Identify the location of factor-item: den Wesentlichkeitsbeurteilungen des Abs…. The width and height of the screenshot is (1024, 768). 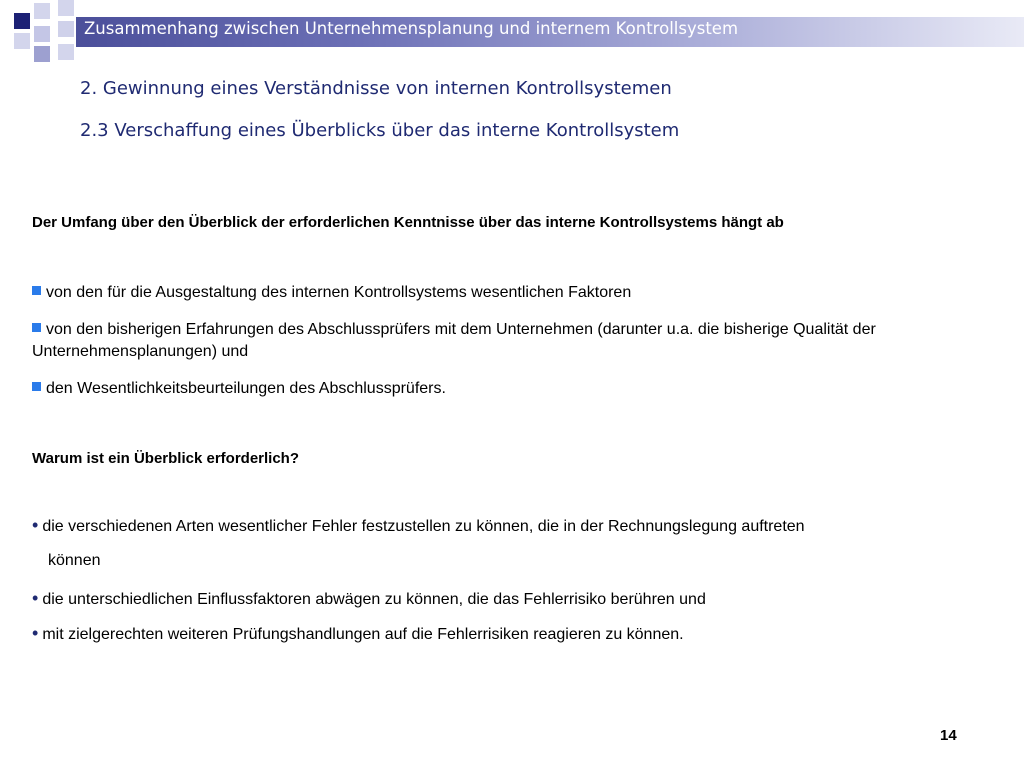
(239, 389).